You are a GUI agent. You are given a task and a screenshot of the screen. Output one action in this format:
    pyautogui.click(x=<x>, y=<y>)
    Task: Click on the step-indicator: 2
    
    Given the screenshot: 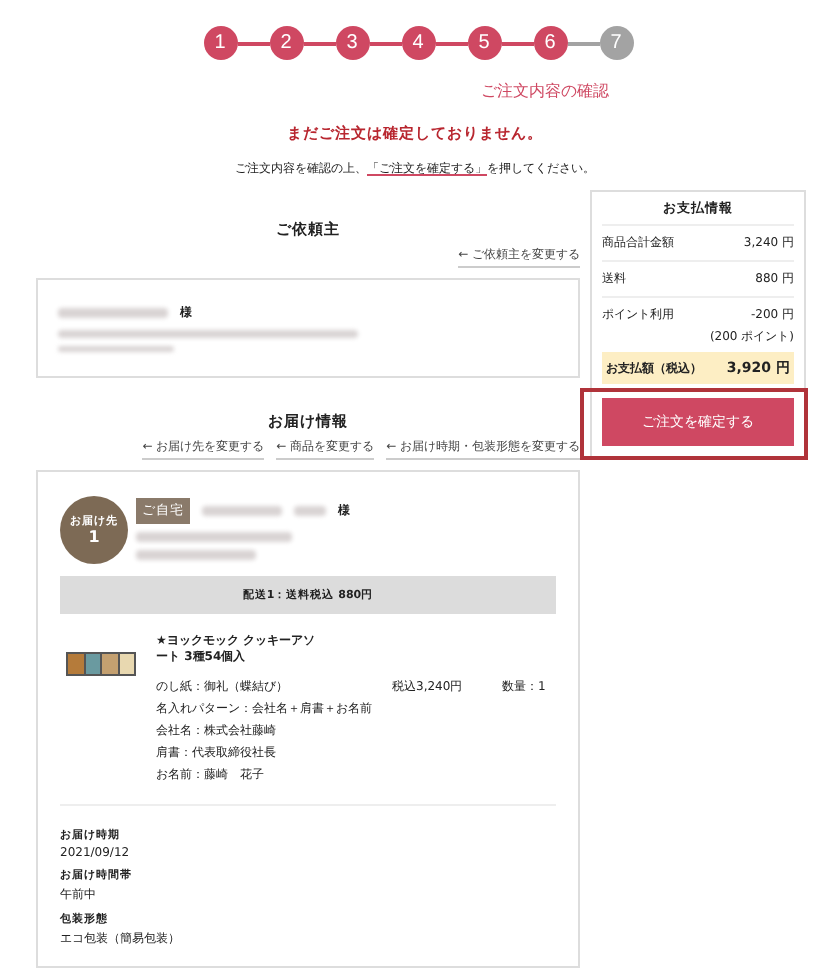 What is the action you would take?
    pyautogui.click(x=286, y=43)
    